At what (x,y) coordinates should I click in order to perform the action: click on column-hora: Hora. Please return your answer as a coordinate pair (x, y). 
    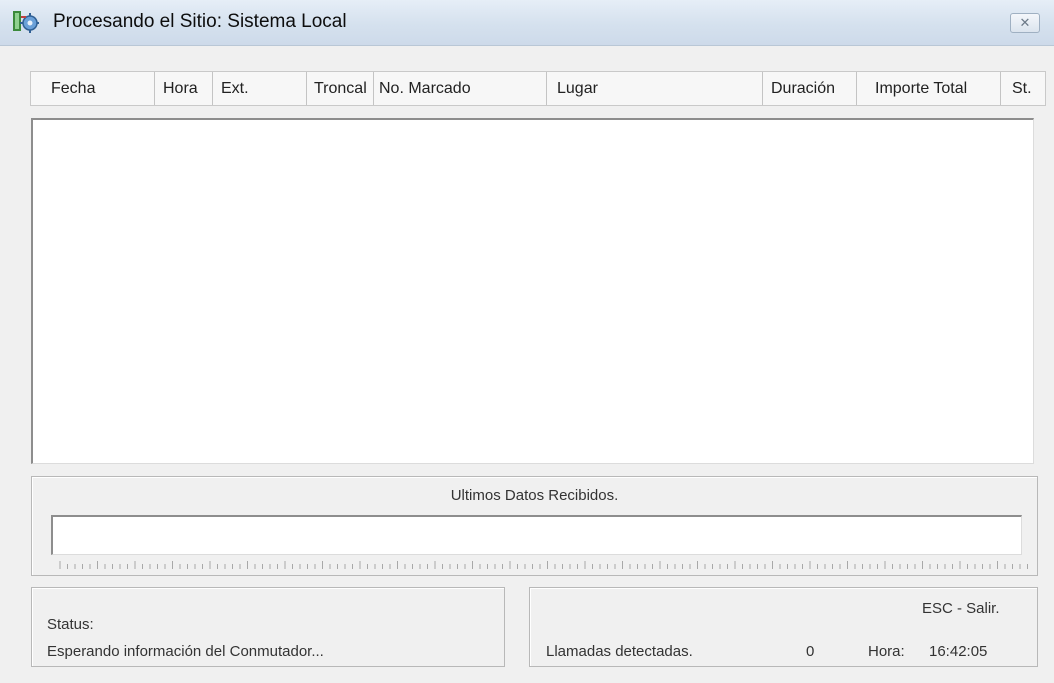
    Looking at the image, I should click on (184, 88).